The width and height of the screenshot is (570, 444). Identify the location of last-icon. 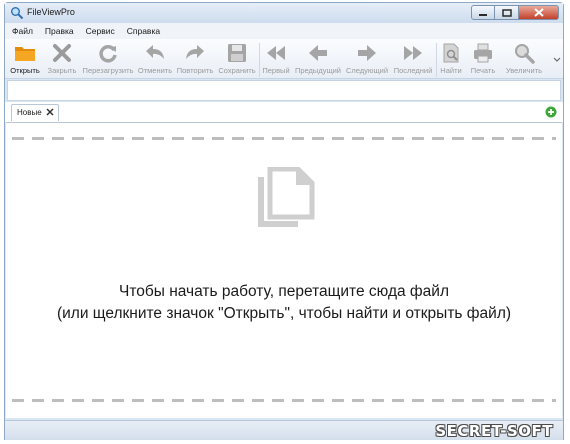
(413, 53).